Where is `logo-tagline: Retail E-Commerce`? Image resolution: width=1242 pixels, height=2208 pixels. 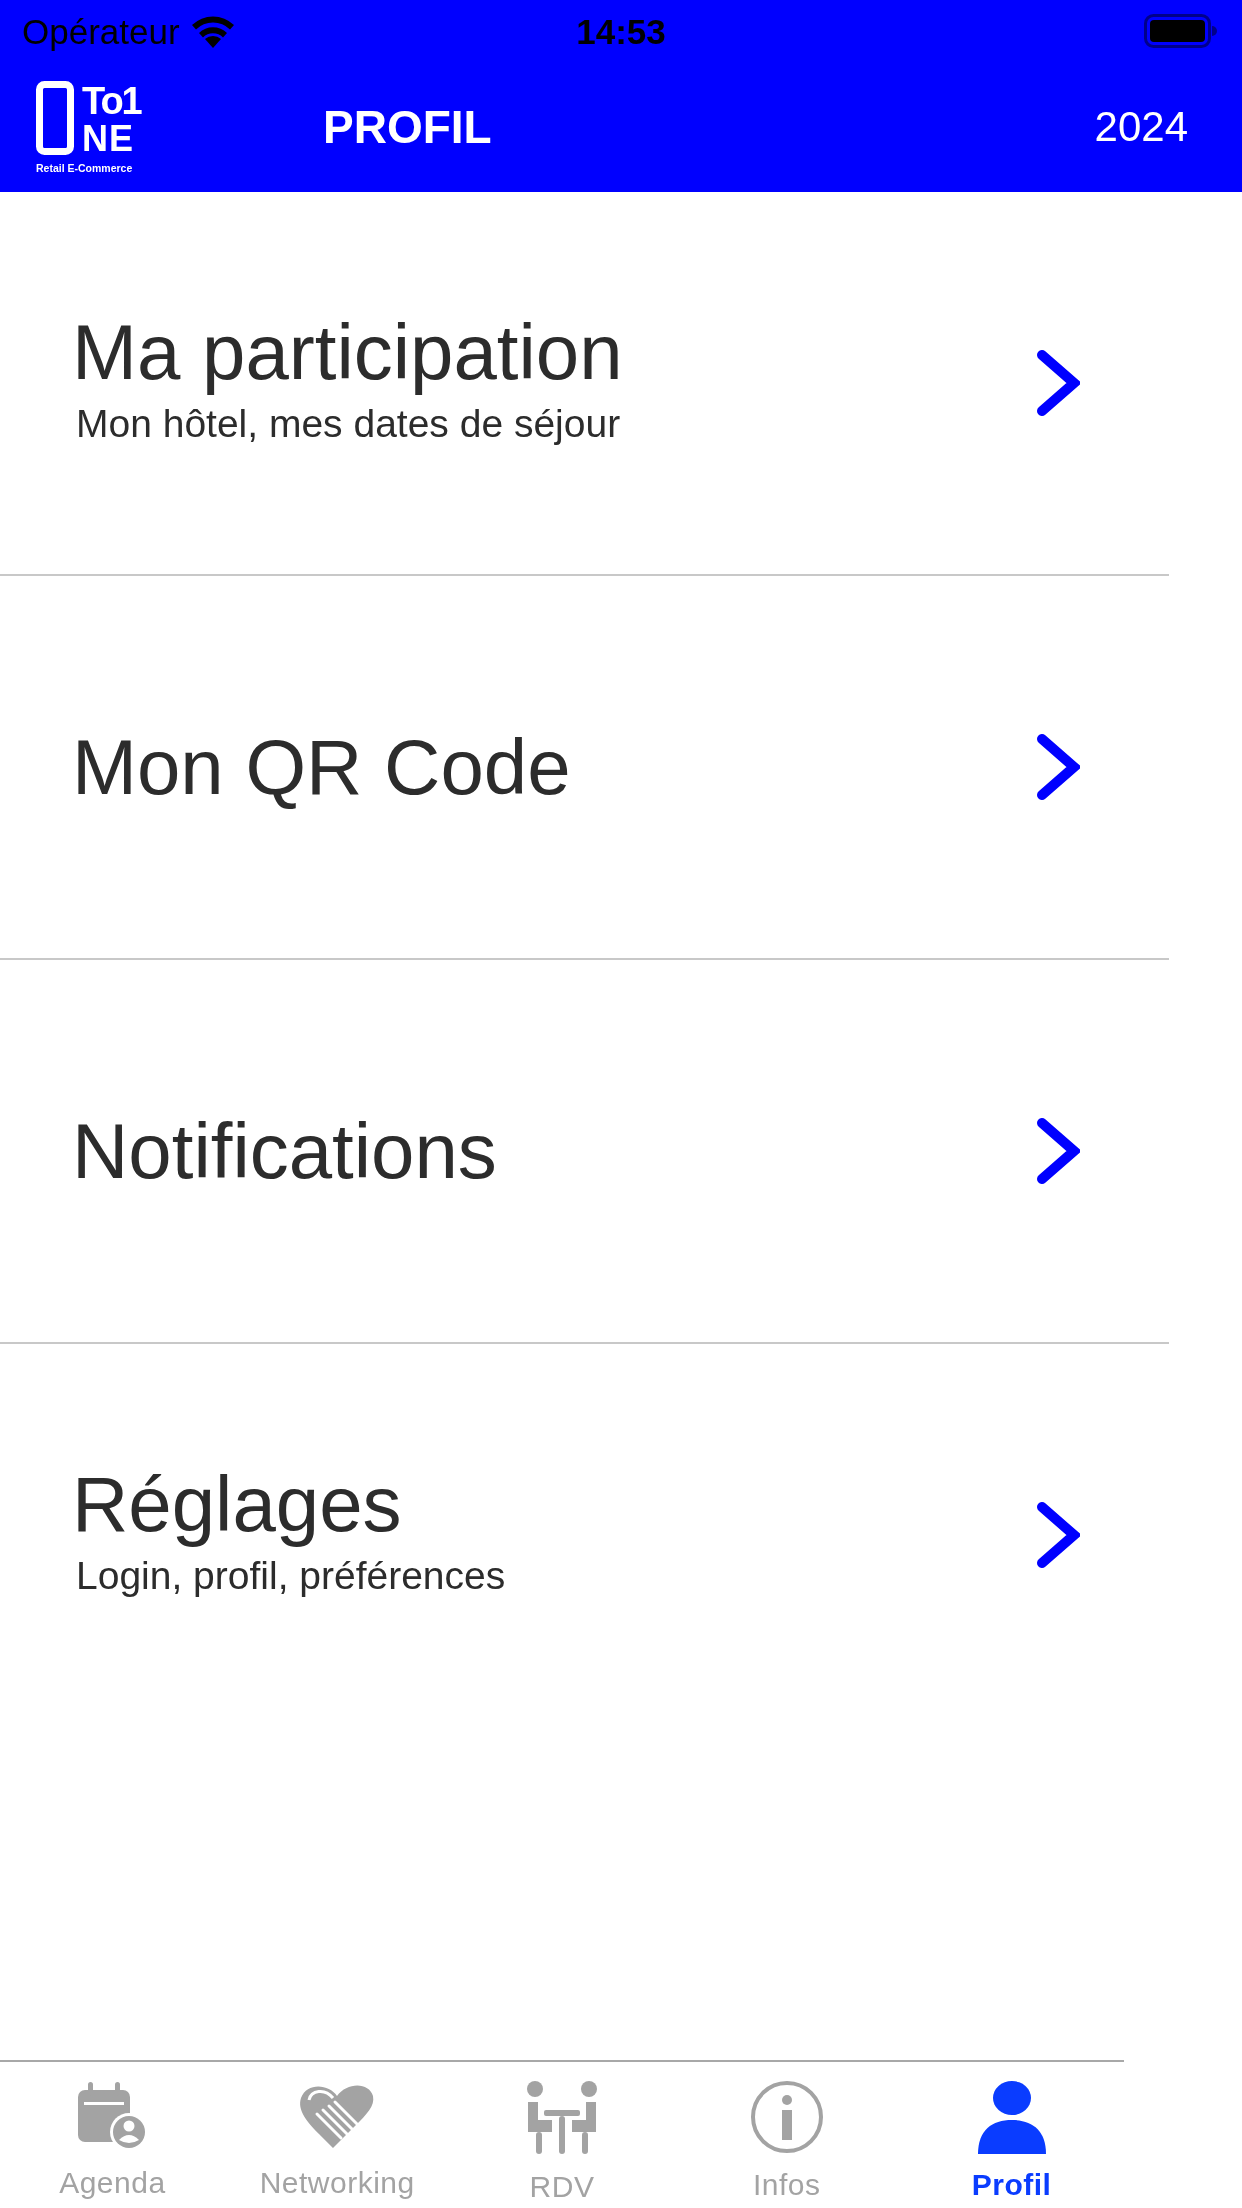 logo-tagline: Retail E-Commerce is located at coordinates (84, 168).